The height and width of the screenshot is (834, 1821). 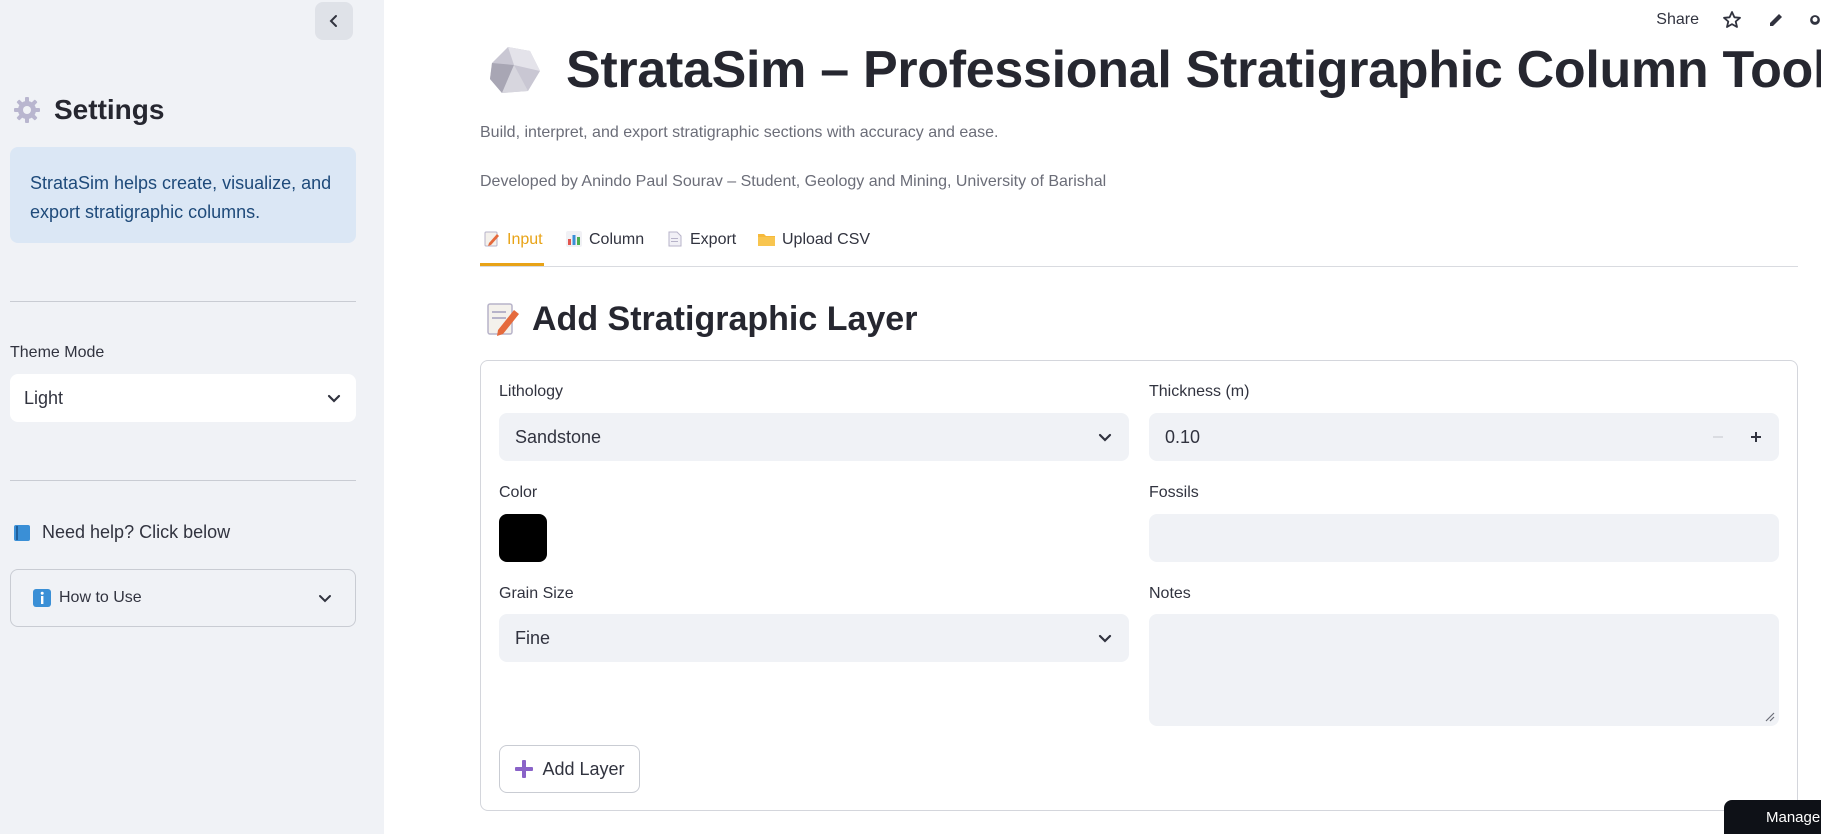 I want to click on github-icon, so click(x=1815, y=20).